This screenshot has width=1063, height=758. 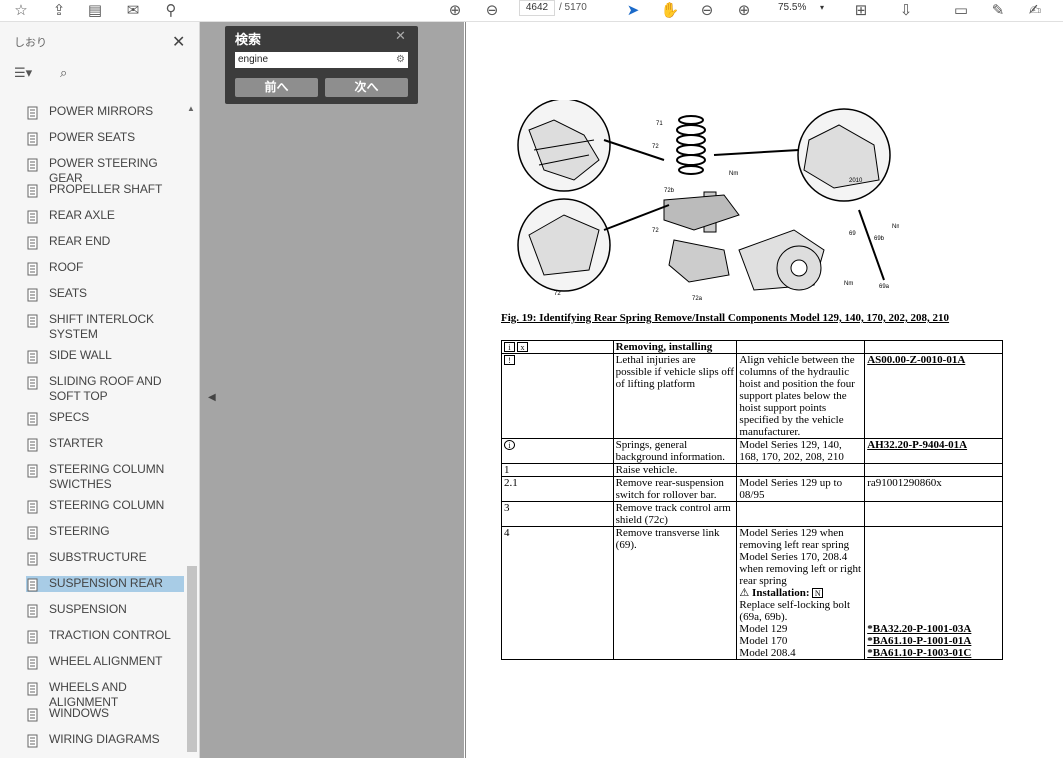 What do you see at coordinates (95, 10) in the screenshot?
I see `print-icon: ▤` at bounding box center [95, 10].